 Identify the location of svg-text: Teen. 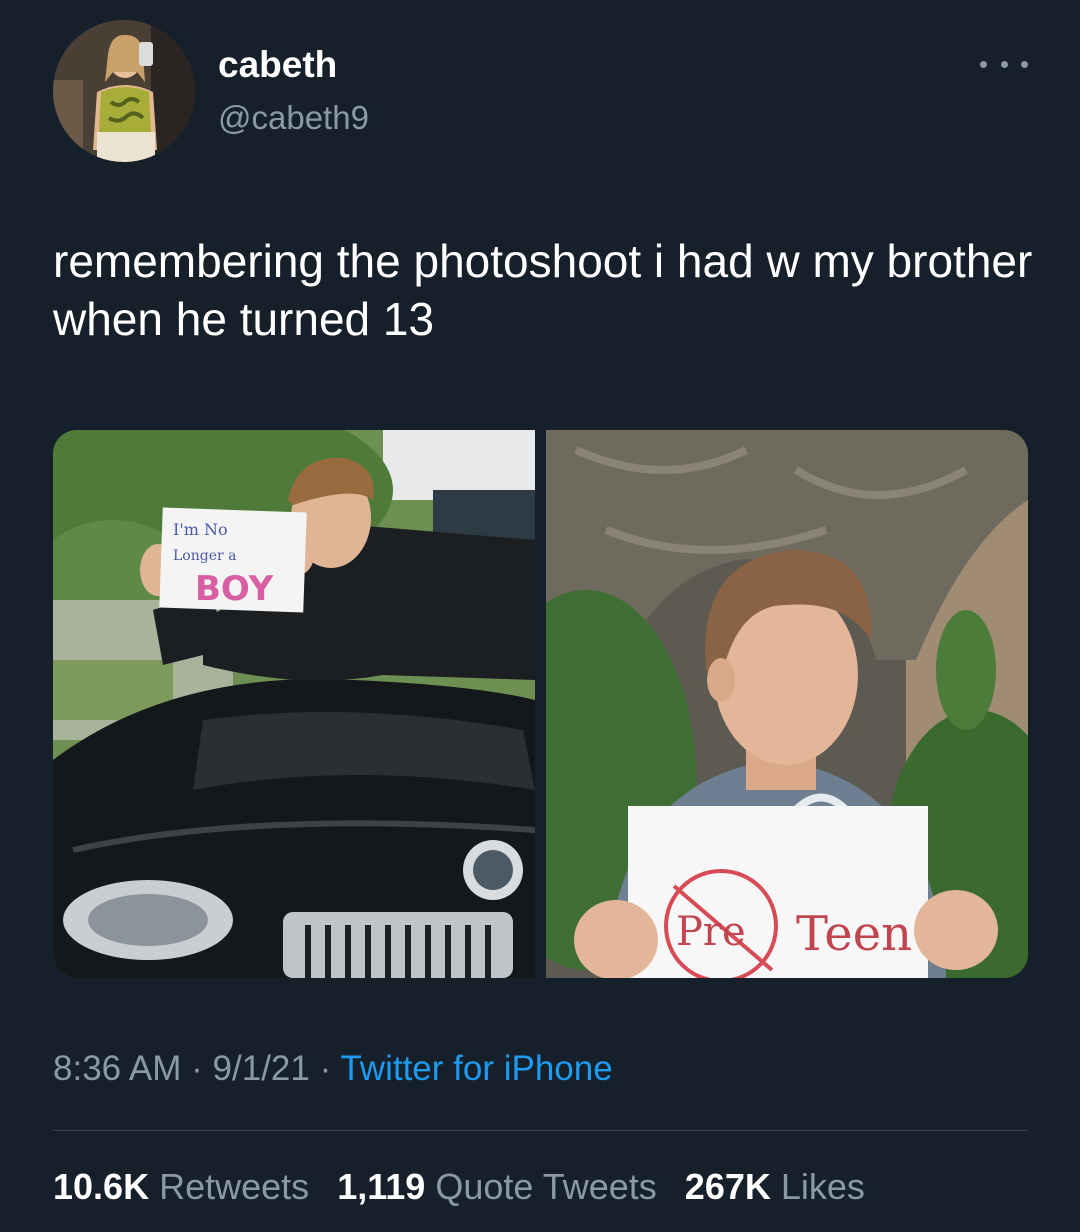
(854, 934).